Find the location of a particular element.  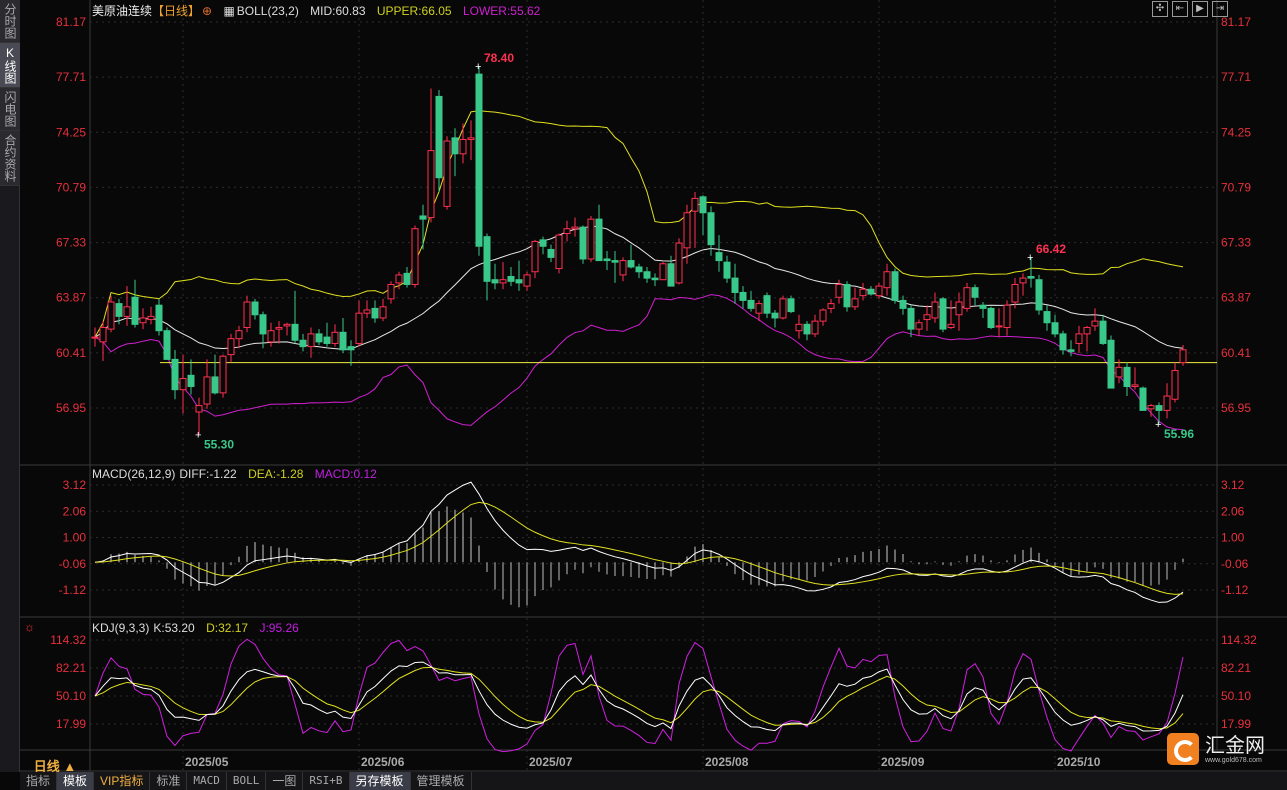

fit-left-icon: ⇤ is located at coordinates (1180, 9).